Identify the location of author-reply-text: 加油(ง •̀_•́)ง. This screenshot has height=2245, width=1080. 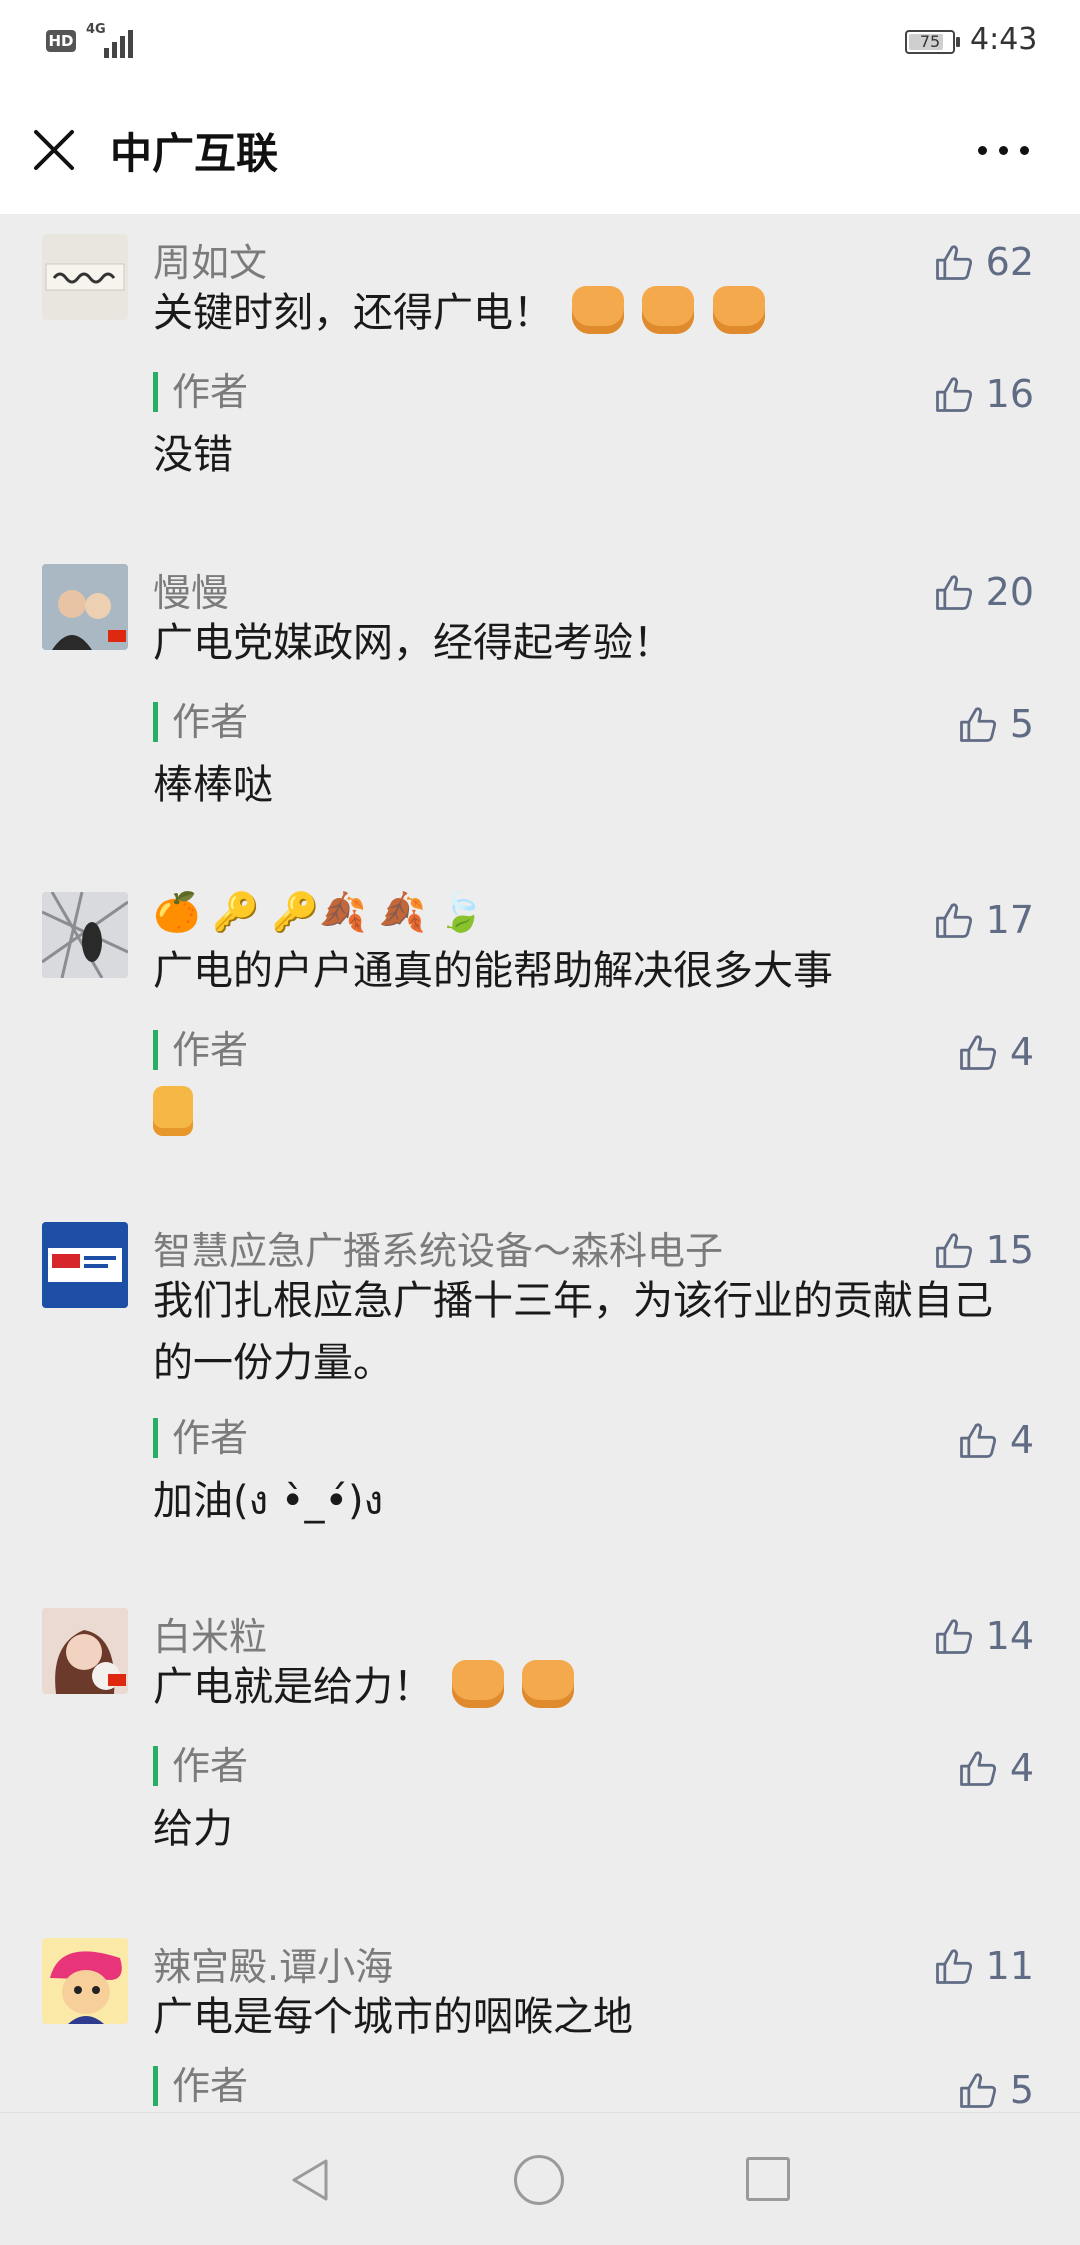
(268, 1501).